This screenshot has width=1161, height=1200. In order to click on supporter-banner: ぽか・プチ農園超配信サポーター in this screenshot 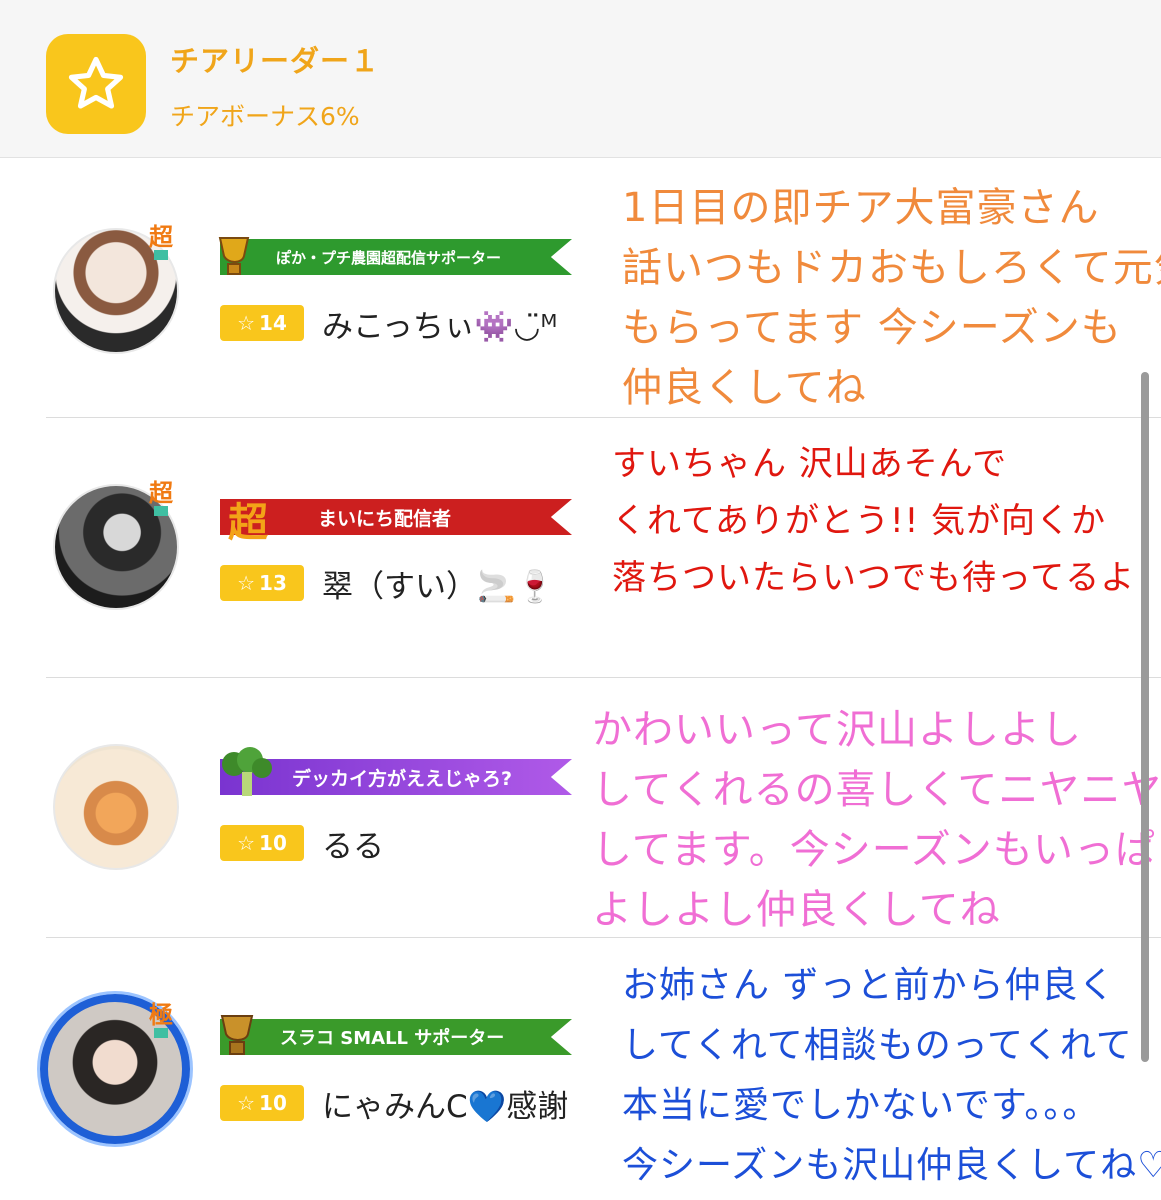, I will do `click(395, 257)`.